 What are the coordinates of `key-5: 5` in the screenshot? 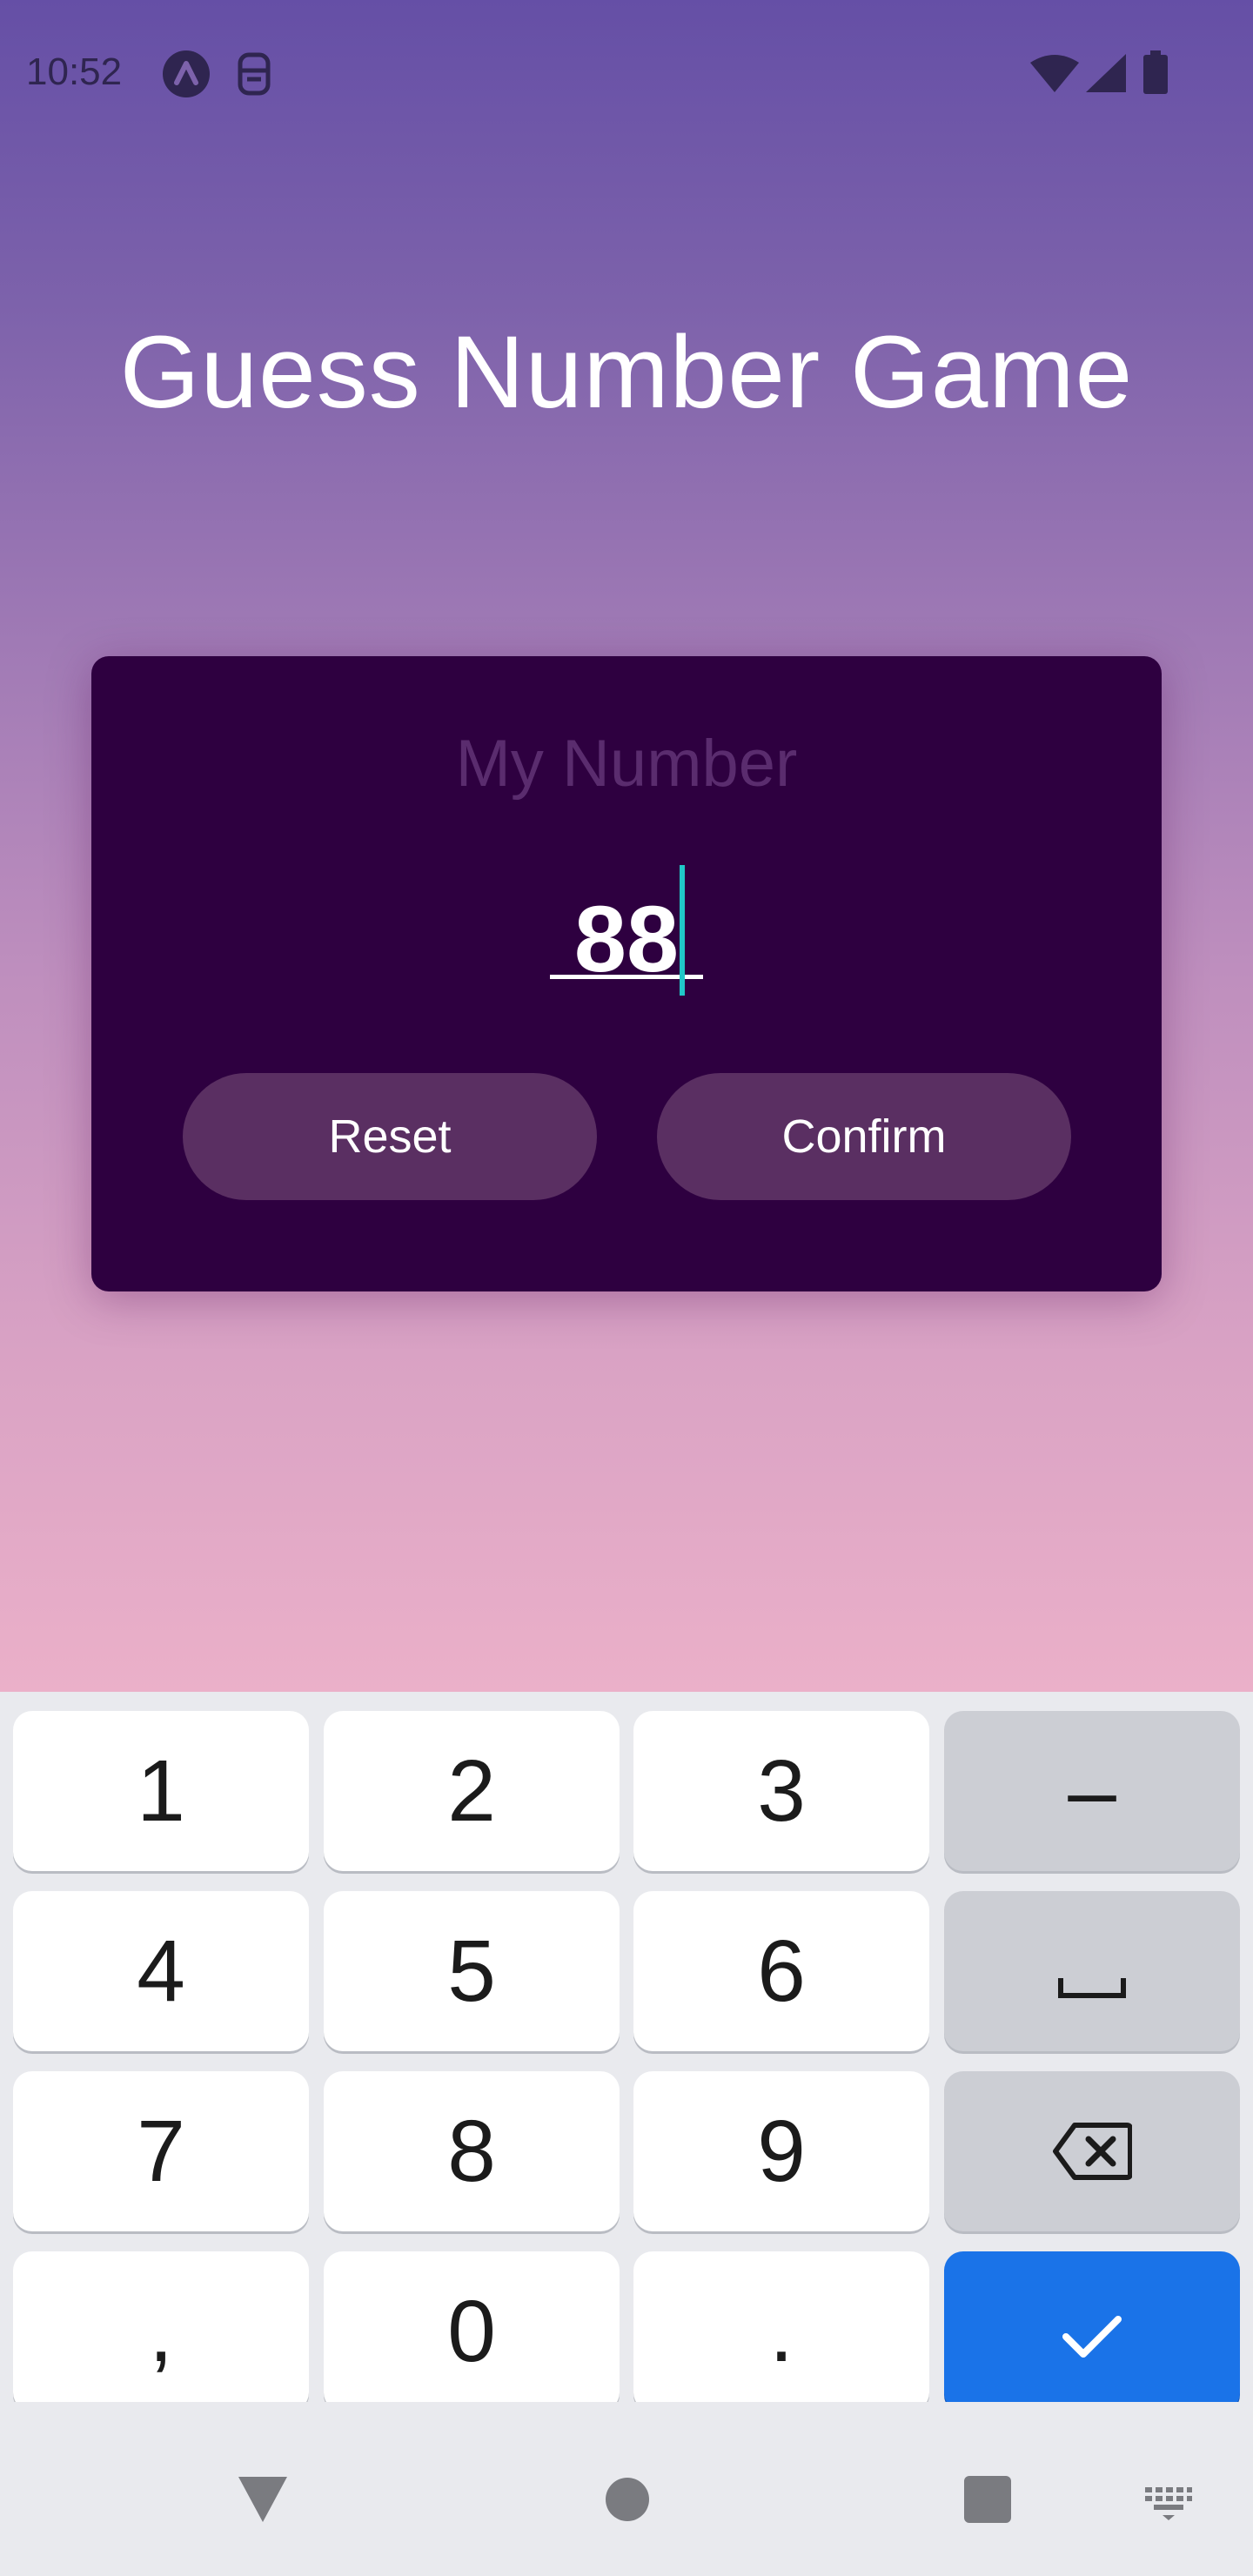 It's located at (472, 1971).